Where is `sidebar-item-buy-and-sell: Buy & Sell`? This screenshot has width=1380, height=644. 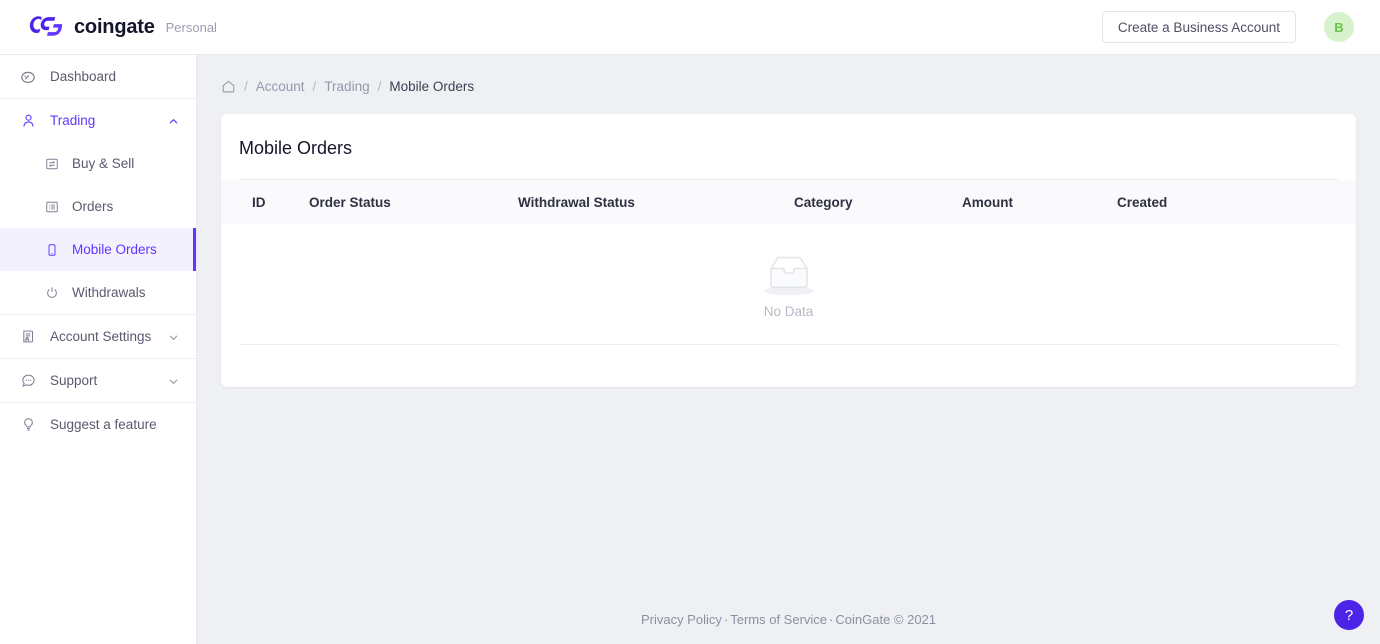 sidebar-item-buy-and-sell: Buy & Sell is located at coordinates (98, 163).